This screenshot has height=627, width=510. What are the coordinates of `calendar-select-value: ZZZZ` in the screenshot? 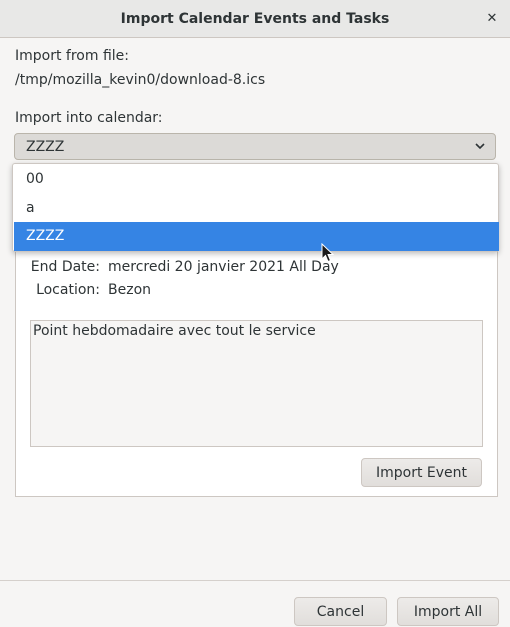 It's located at (45, 147).